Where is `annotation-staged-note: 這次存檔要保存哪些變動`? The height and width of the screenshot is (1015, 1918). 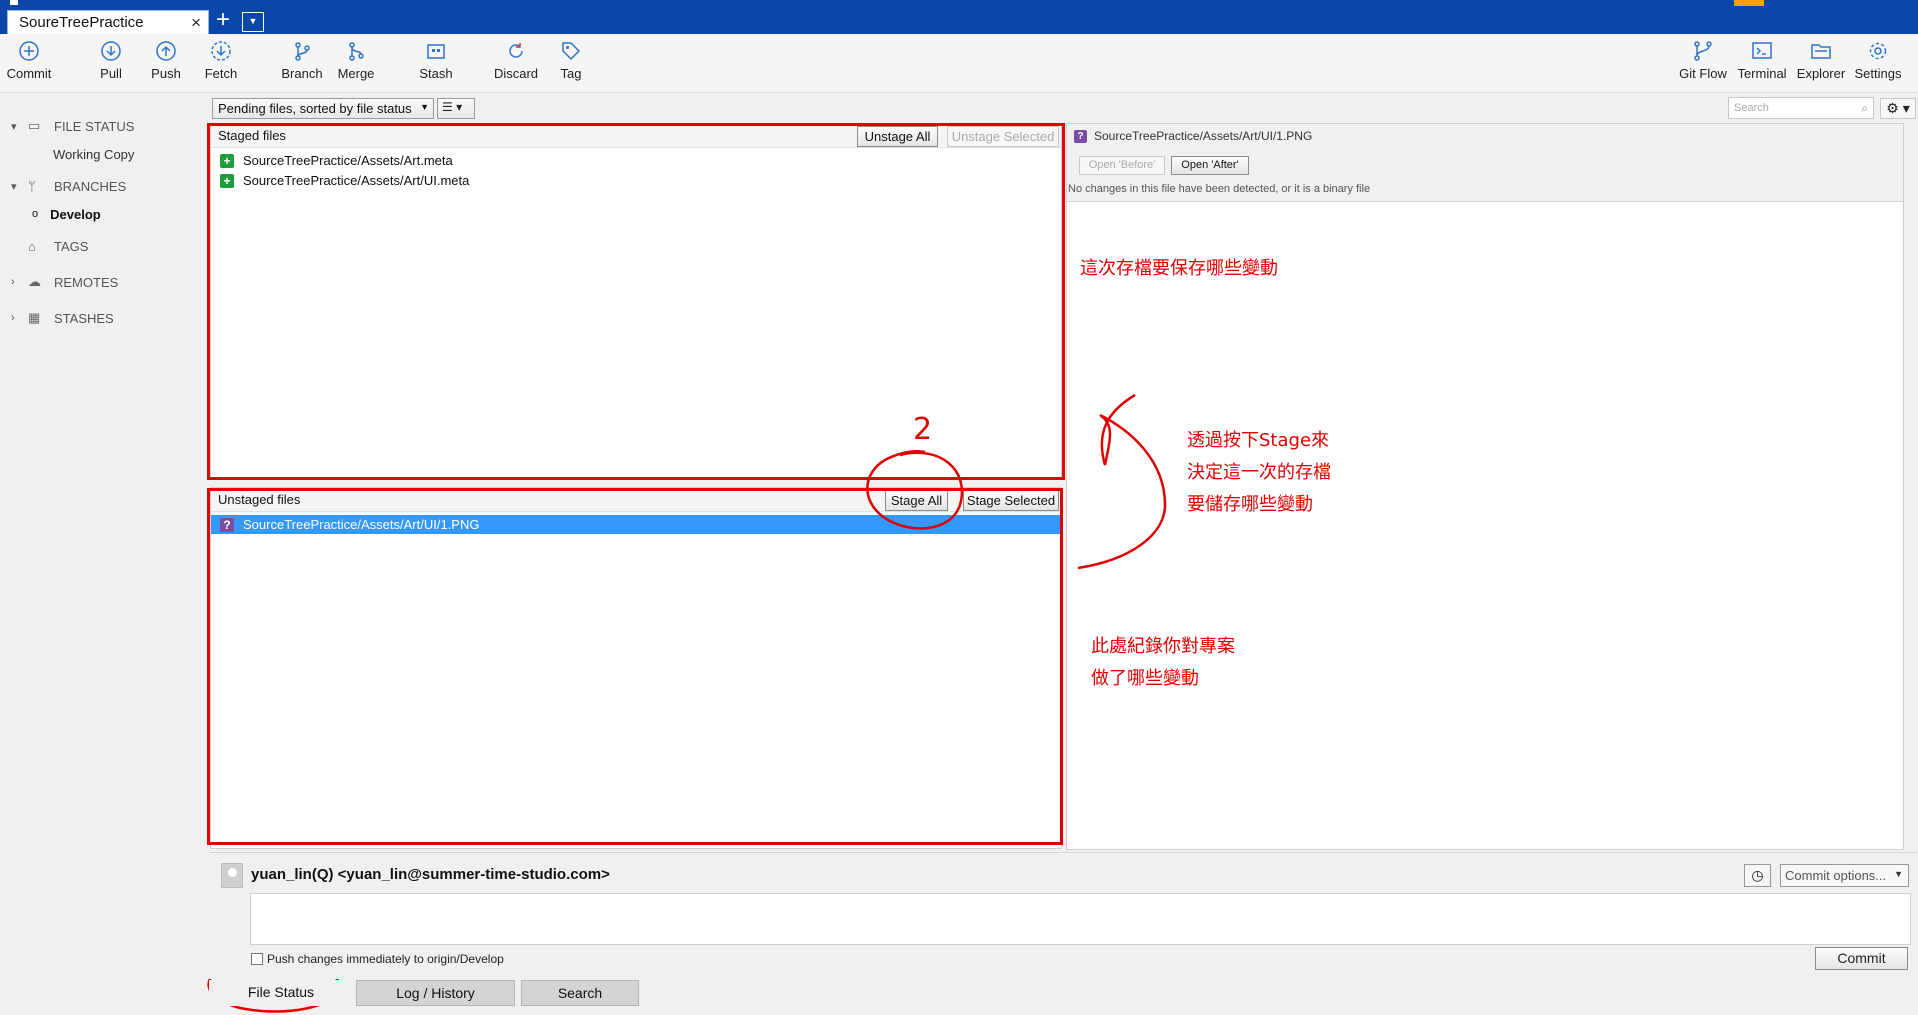
annotation-staged-note: 這次存檔要保存哪些變動 is located at coordinates (1179, 268).